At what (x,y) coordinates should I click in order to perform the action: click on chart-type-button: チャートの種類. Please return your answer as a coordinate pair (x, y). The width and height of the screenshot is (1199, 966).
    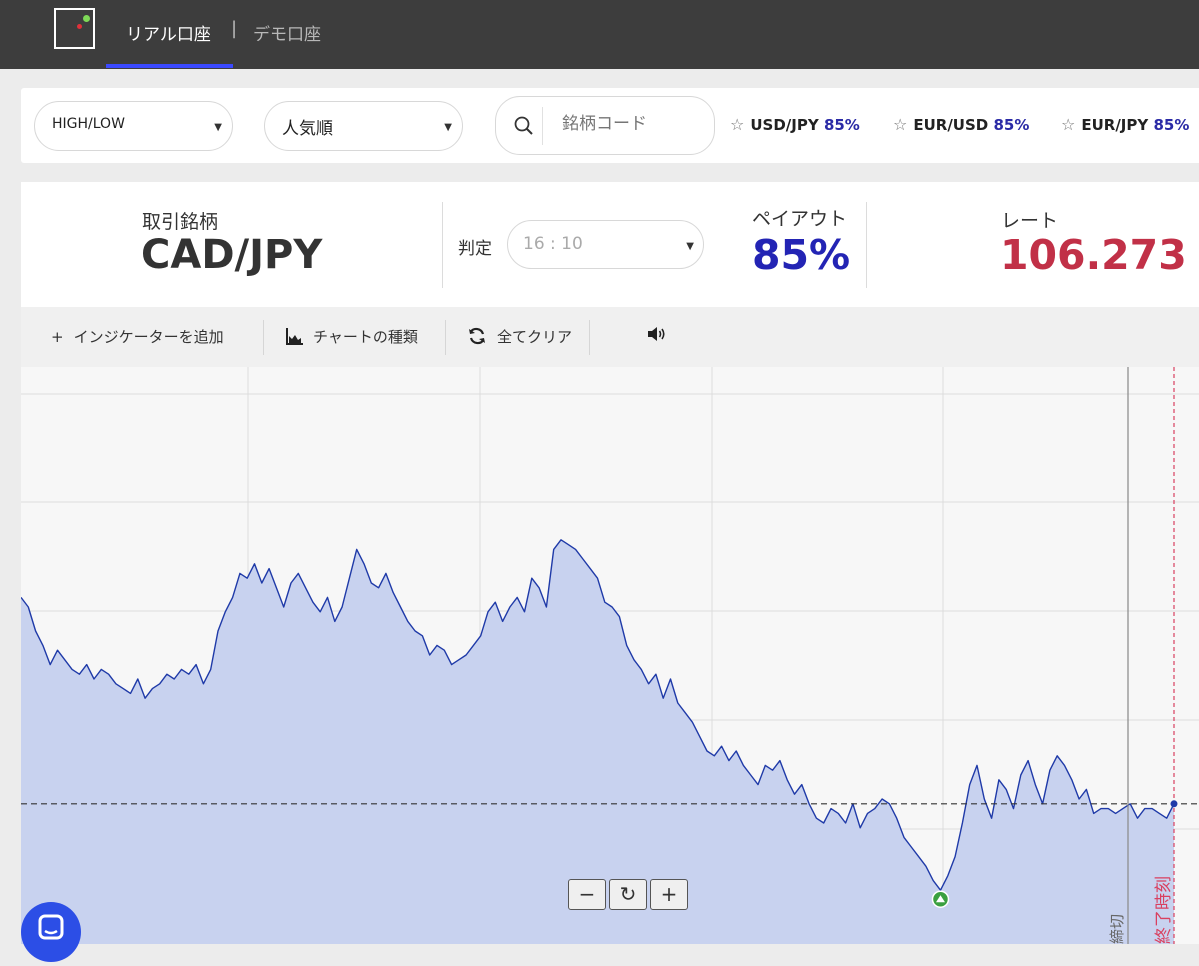
    Looking at the image, I should click on (352, 336).